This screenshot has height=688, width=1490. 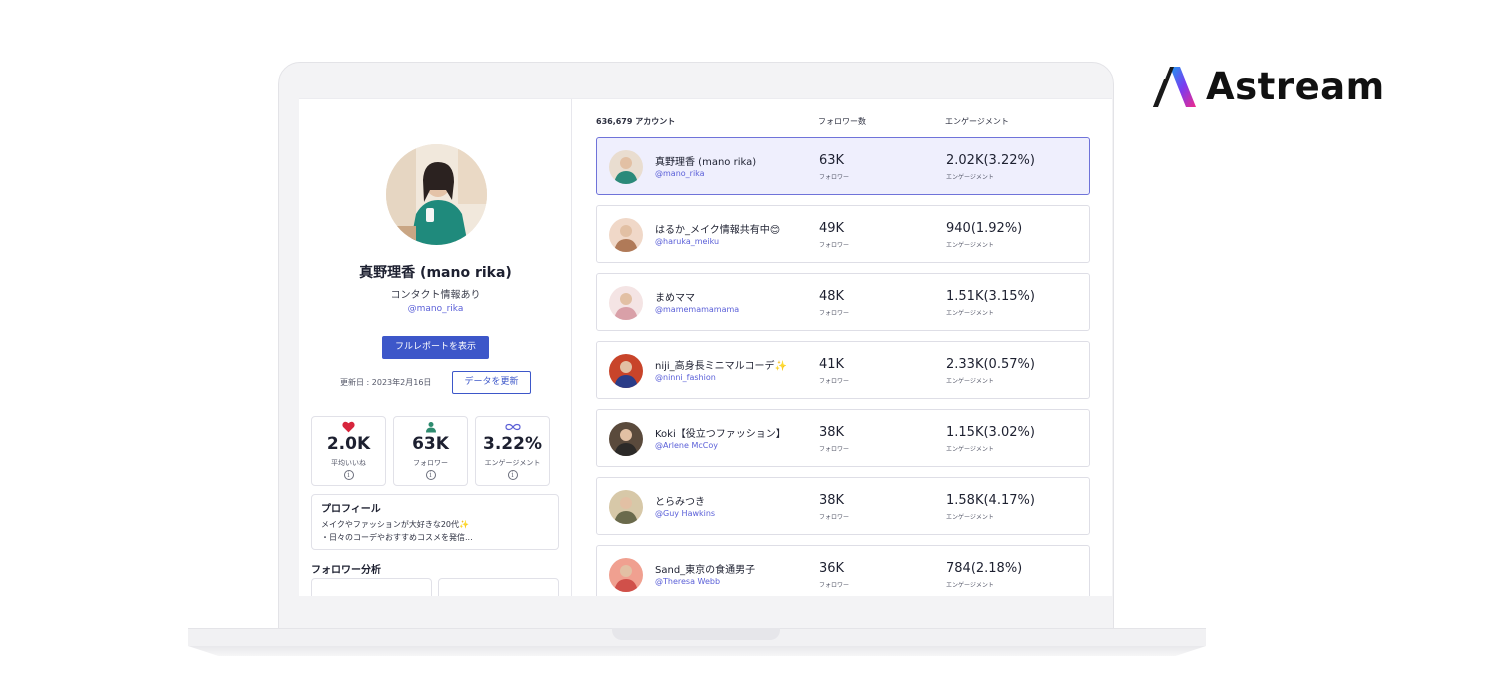 What do you see at coordinates (675, 298) in the screenshot?
I see `account-name: まめママ` at bounding box center [675, 298].